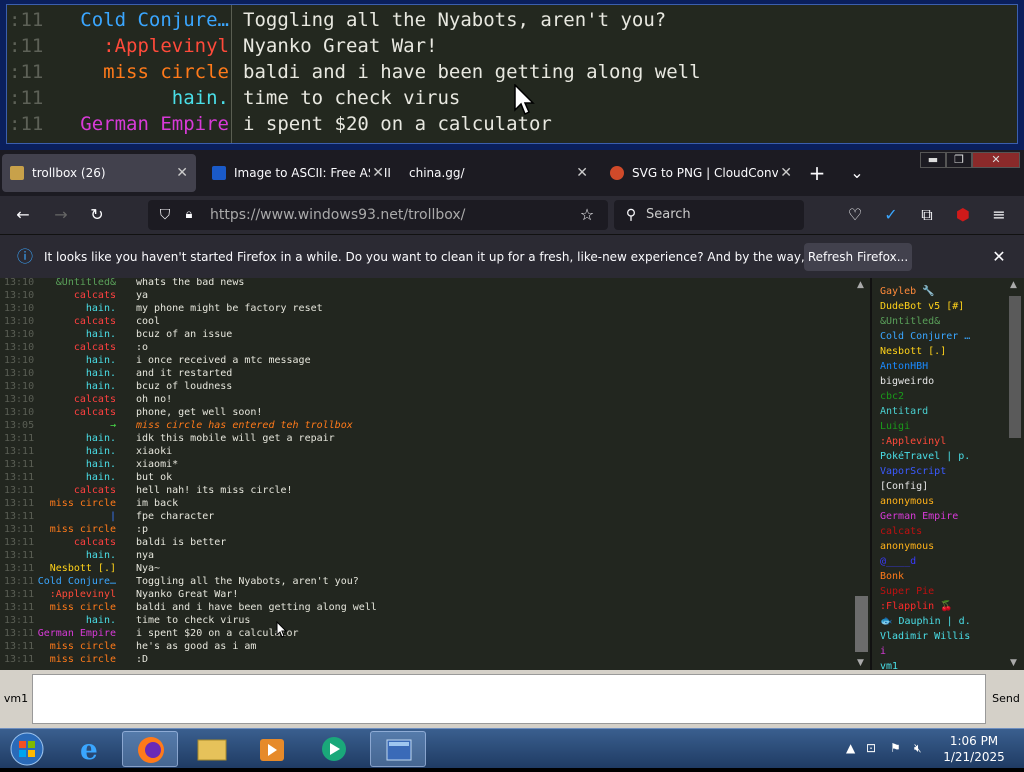 This screenshot has width=1024, height=772. Describe the element at coordinates (889, 664) in the screenshot. I see `user-list-item: vm1` at that location.